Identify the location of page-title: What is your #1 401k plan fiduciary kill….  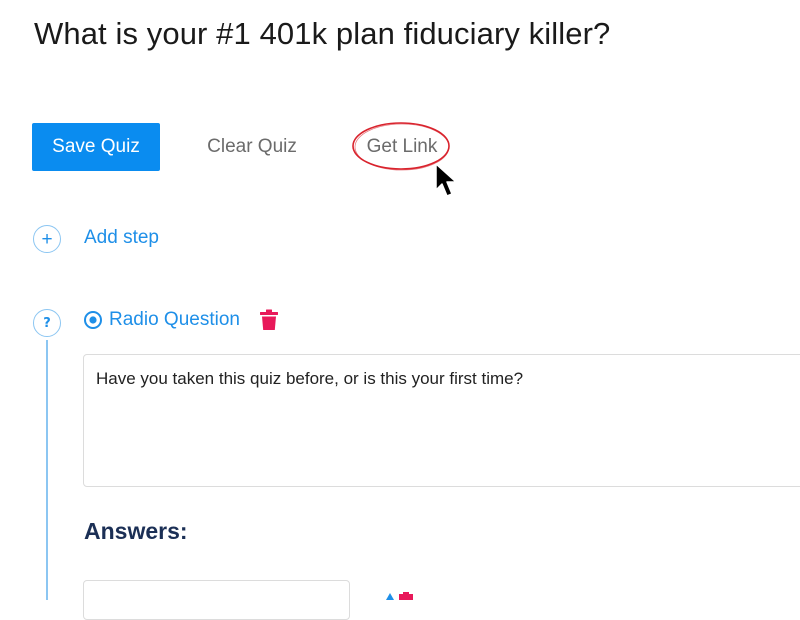
(322, 33).